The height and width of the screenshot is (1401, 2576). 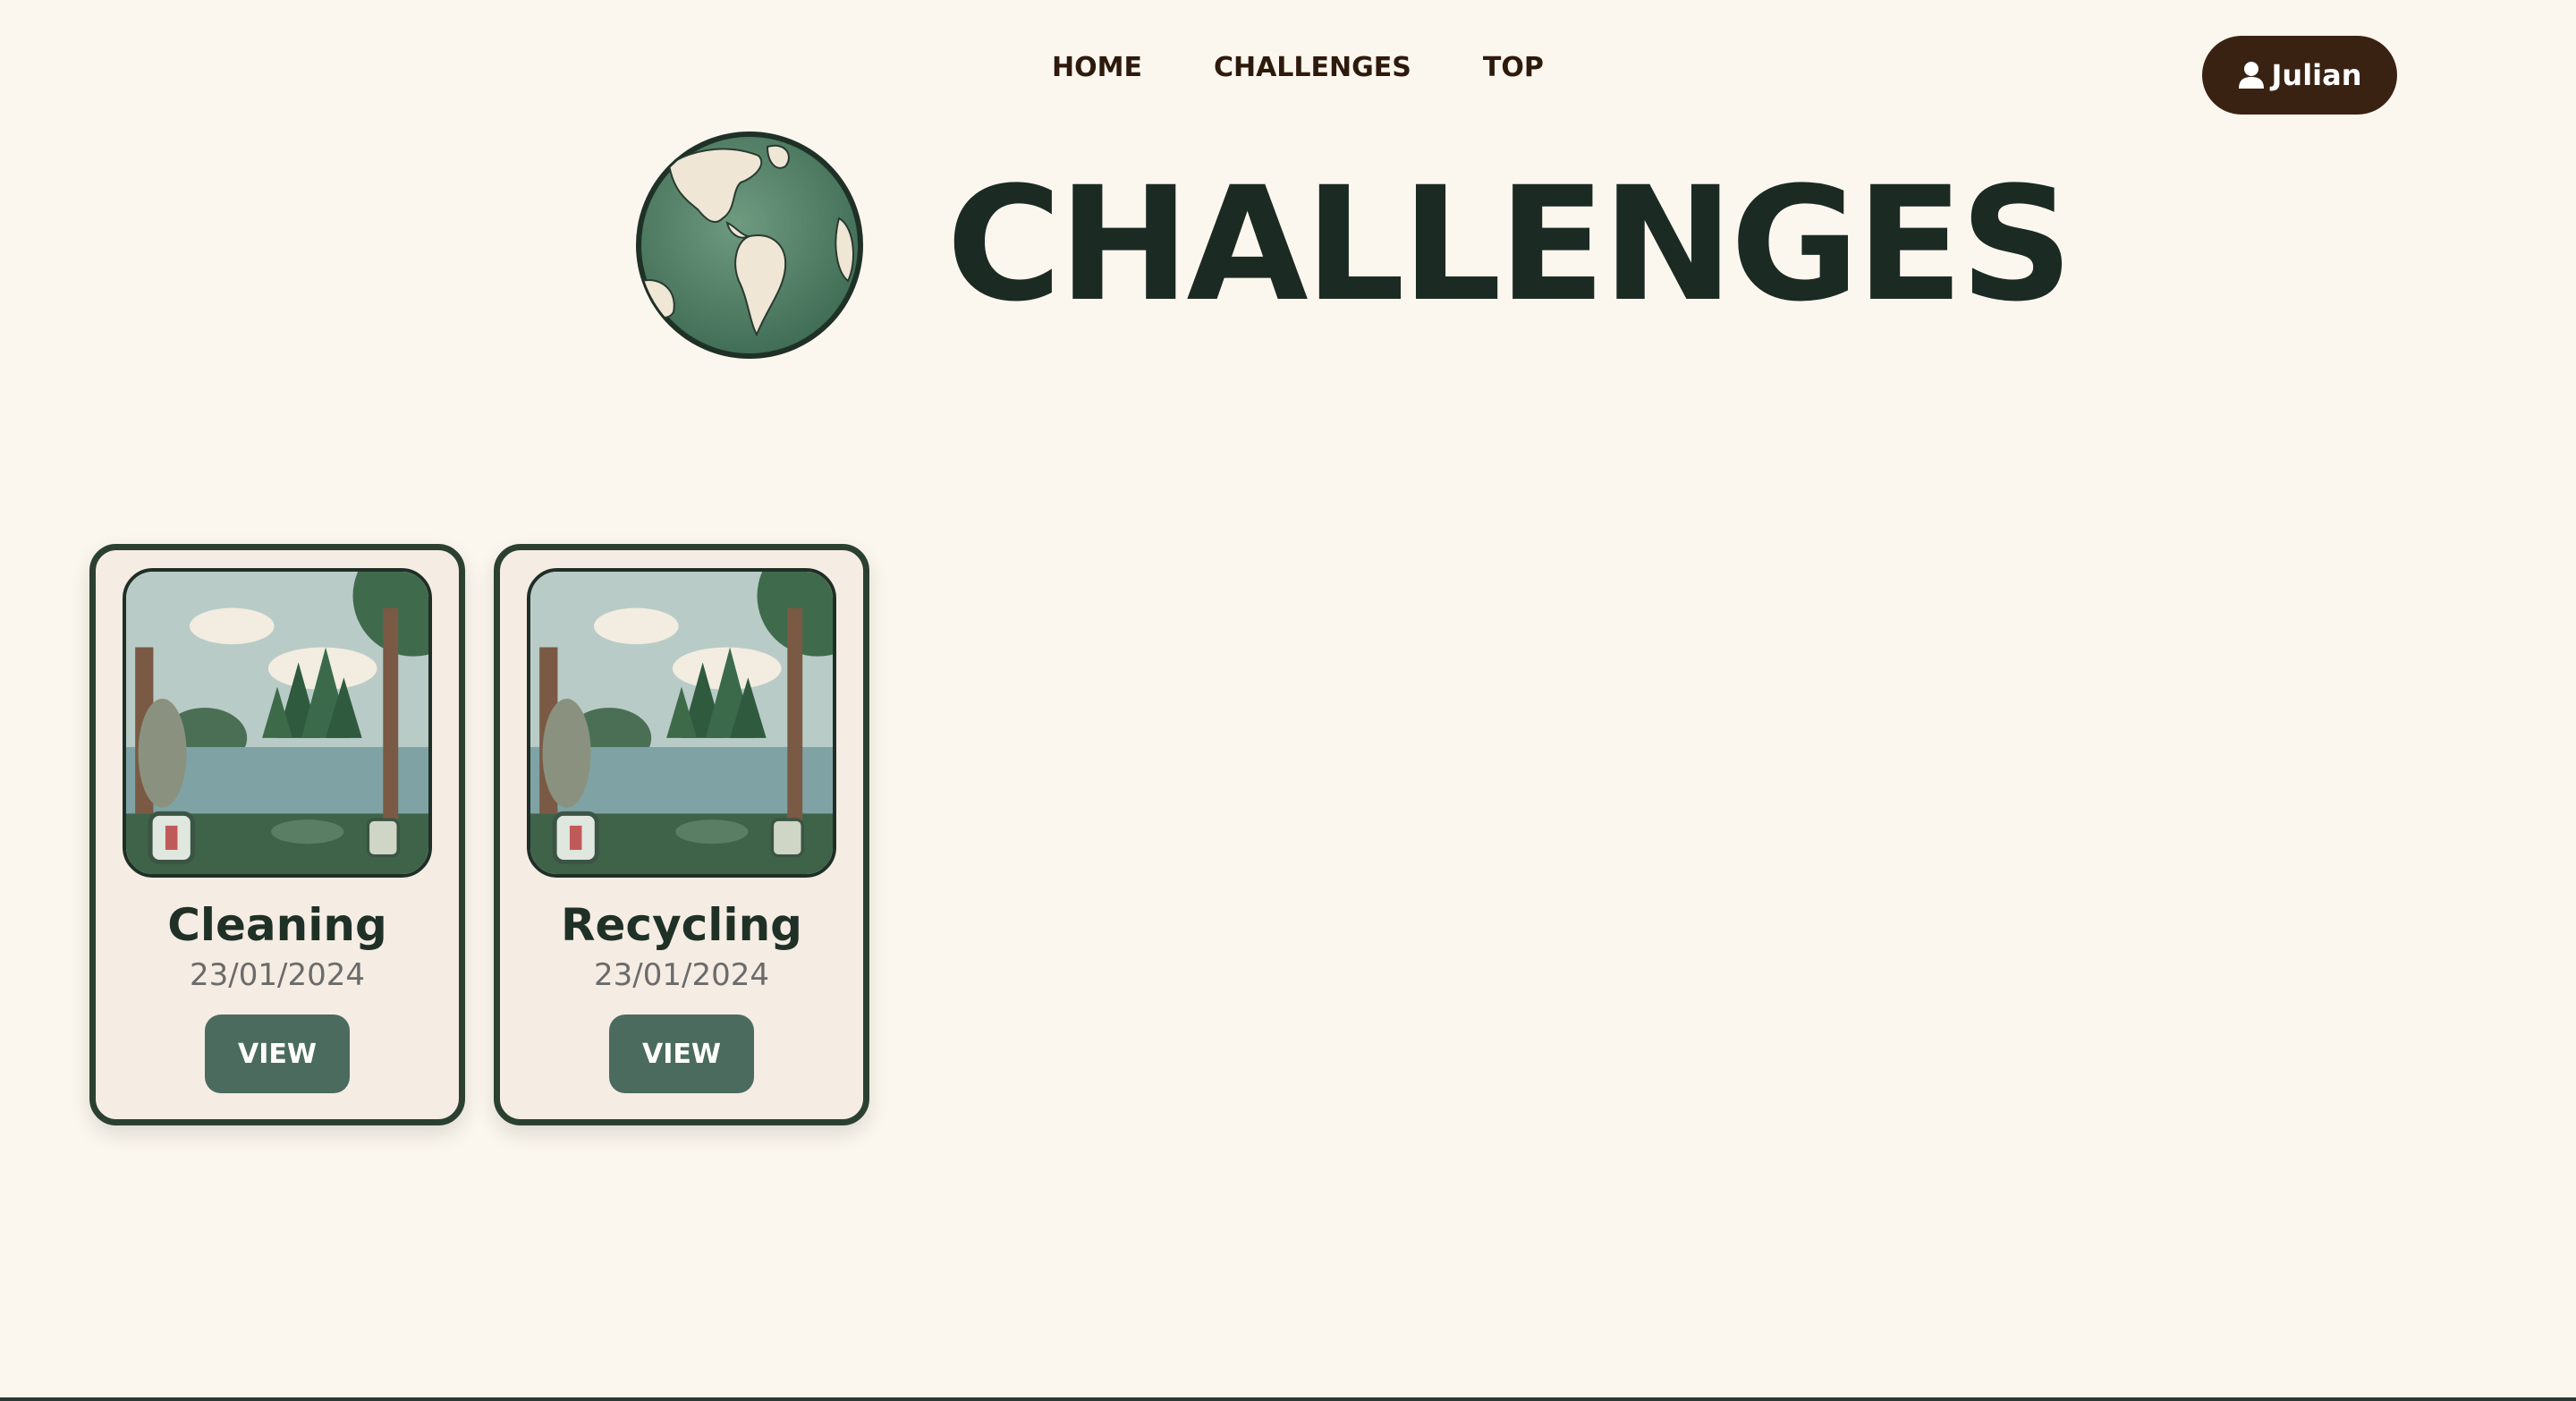 I want to click on page-title: CHALLENGES, so click(x=1509, y=244).